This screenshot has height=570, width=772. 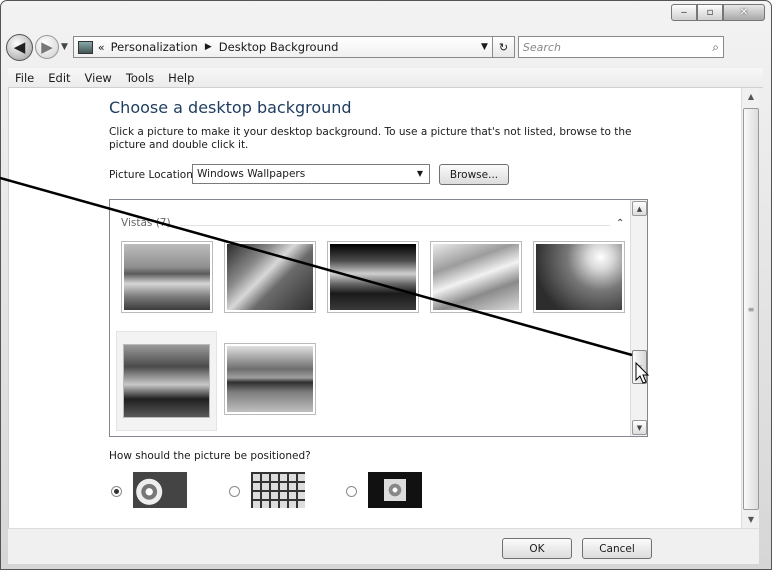 I want to click on minimize-button: ‒, so click(x=684, y=12).